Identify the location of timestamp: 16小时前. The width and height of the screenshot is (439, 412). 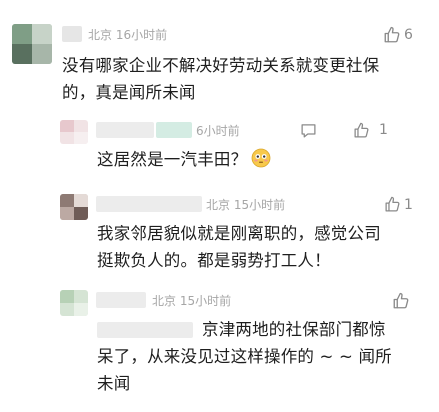
(141, 35).